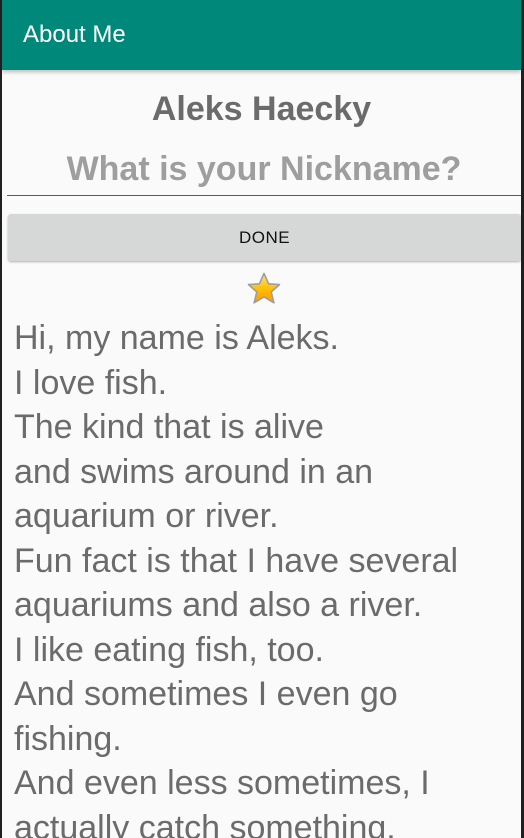 Image resolution: width=524 pixels, height=838 pixels. I want to click on yellow-star-icon, so click(264, 288).